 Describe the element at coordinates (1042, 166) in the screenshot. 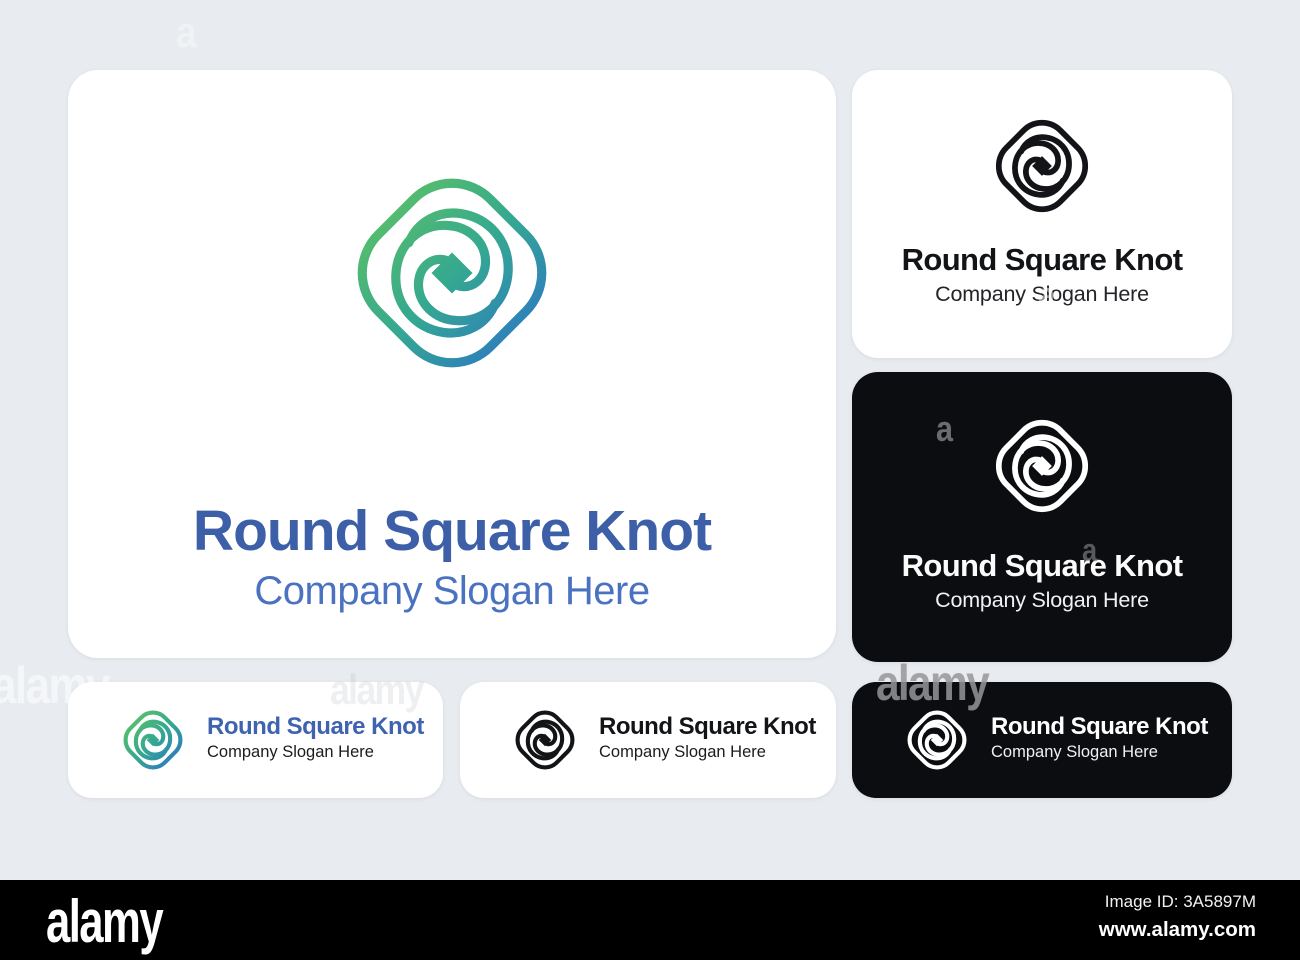

I see `knot-logo-dark` at that location.